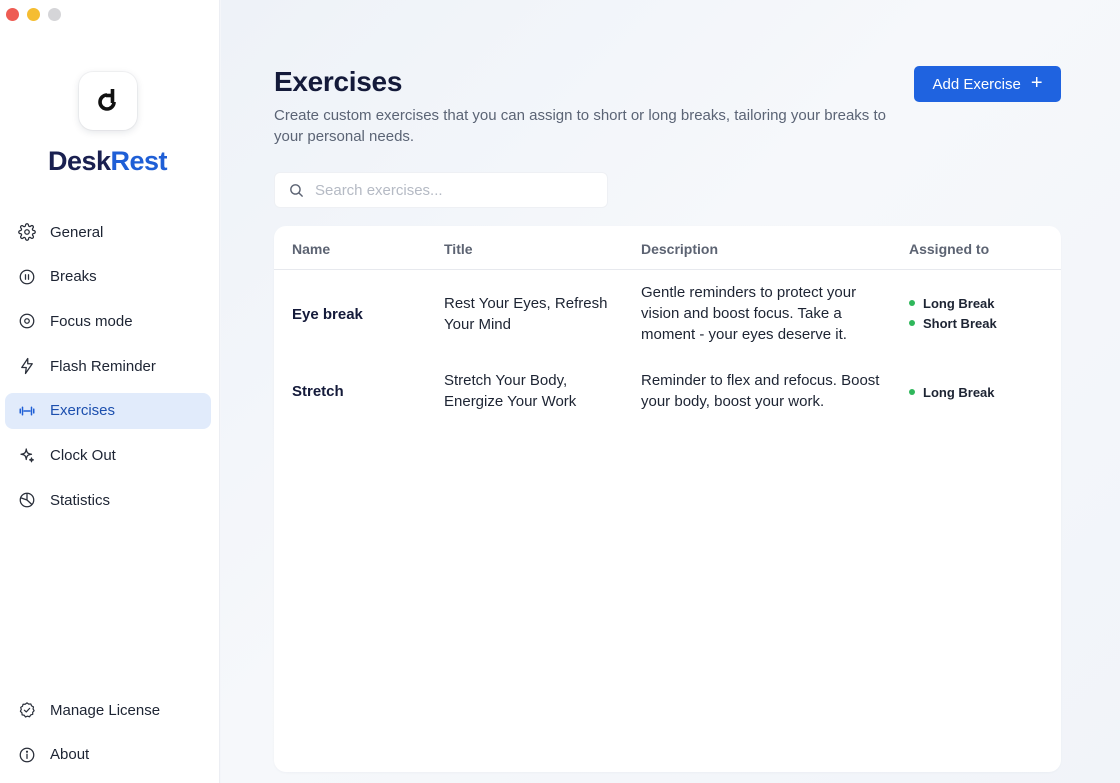 This screenshot has height=783, width=1120. I want to click on add-exercise-button-label: Add Exercise, so click(976, 84).